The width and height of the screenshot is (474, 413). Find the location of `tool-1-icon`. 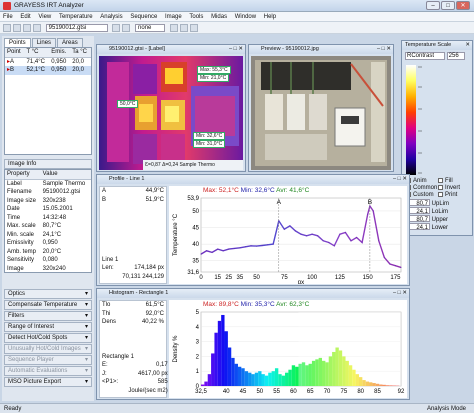

tool-1-icon is located at coordinates (173, 28).